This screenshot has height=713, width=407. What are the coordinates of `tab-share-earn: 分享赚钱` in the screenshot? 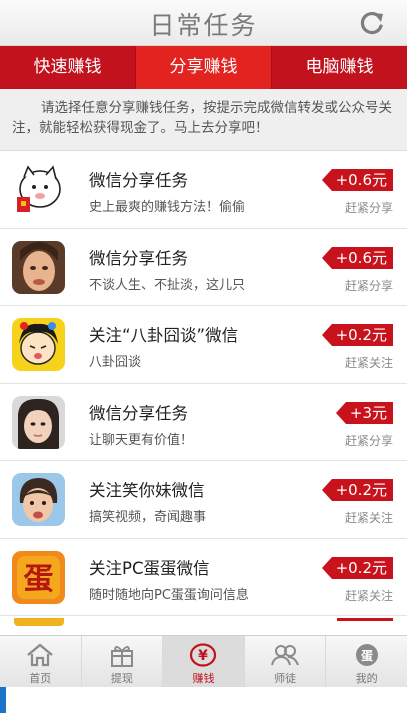 It's located at (203, 67).